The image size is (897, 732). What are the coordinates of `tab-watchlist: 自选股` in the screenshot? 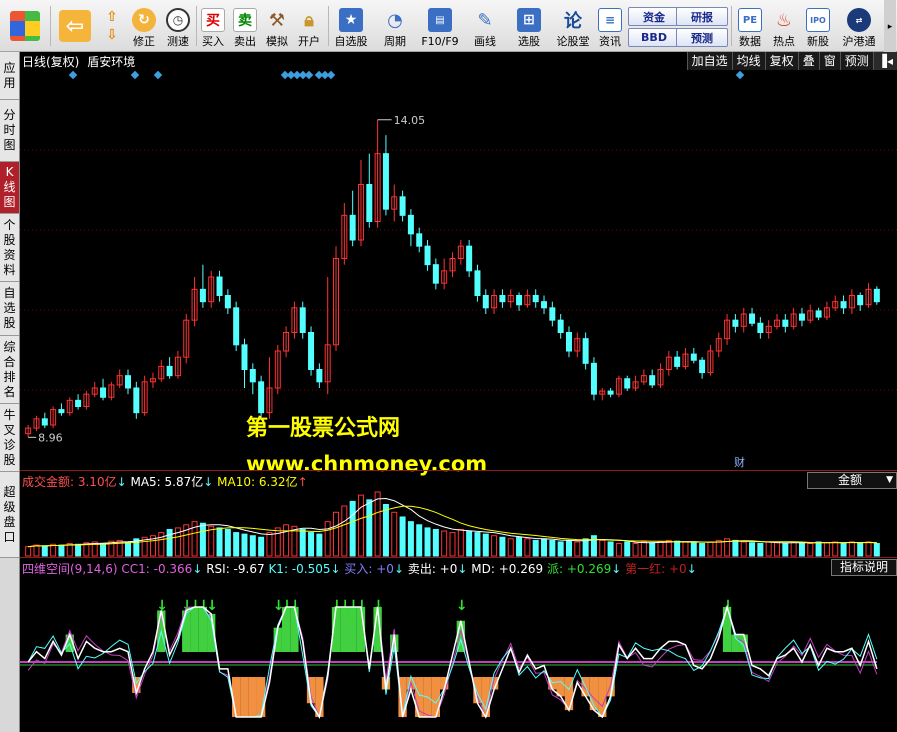 It's located at (9, 309).